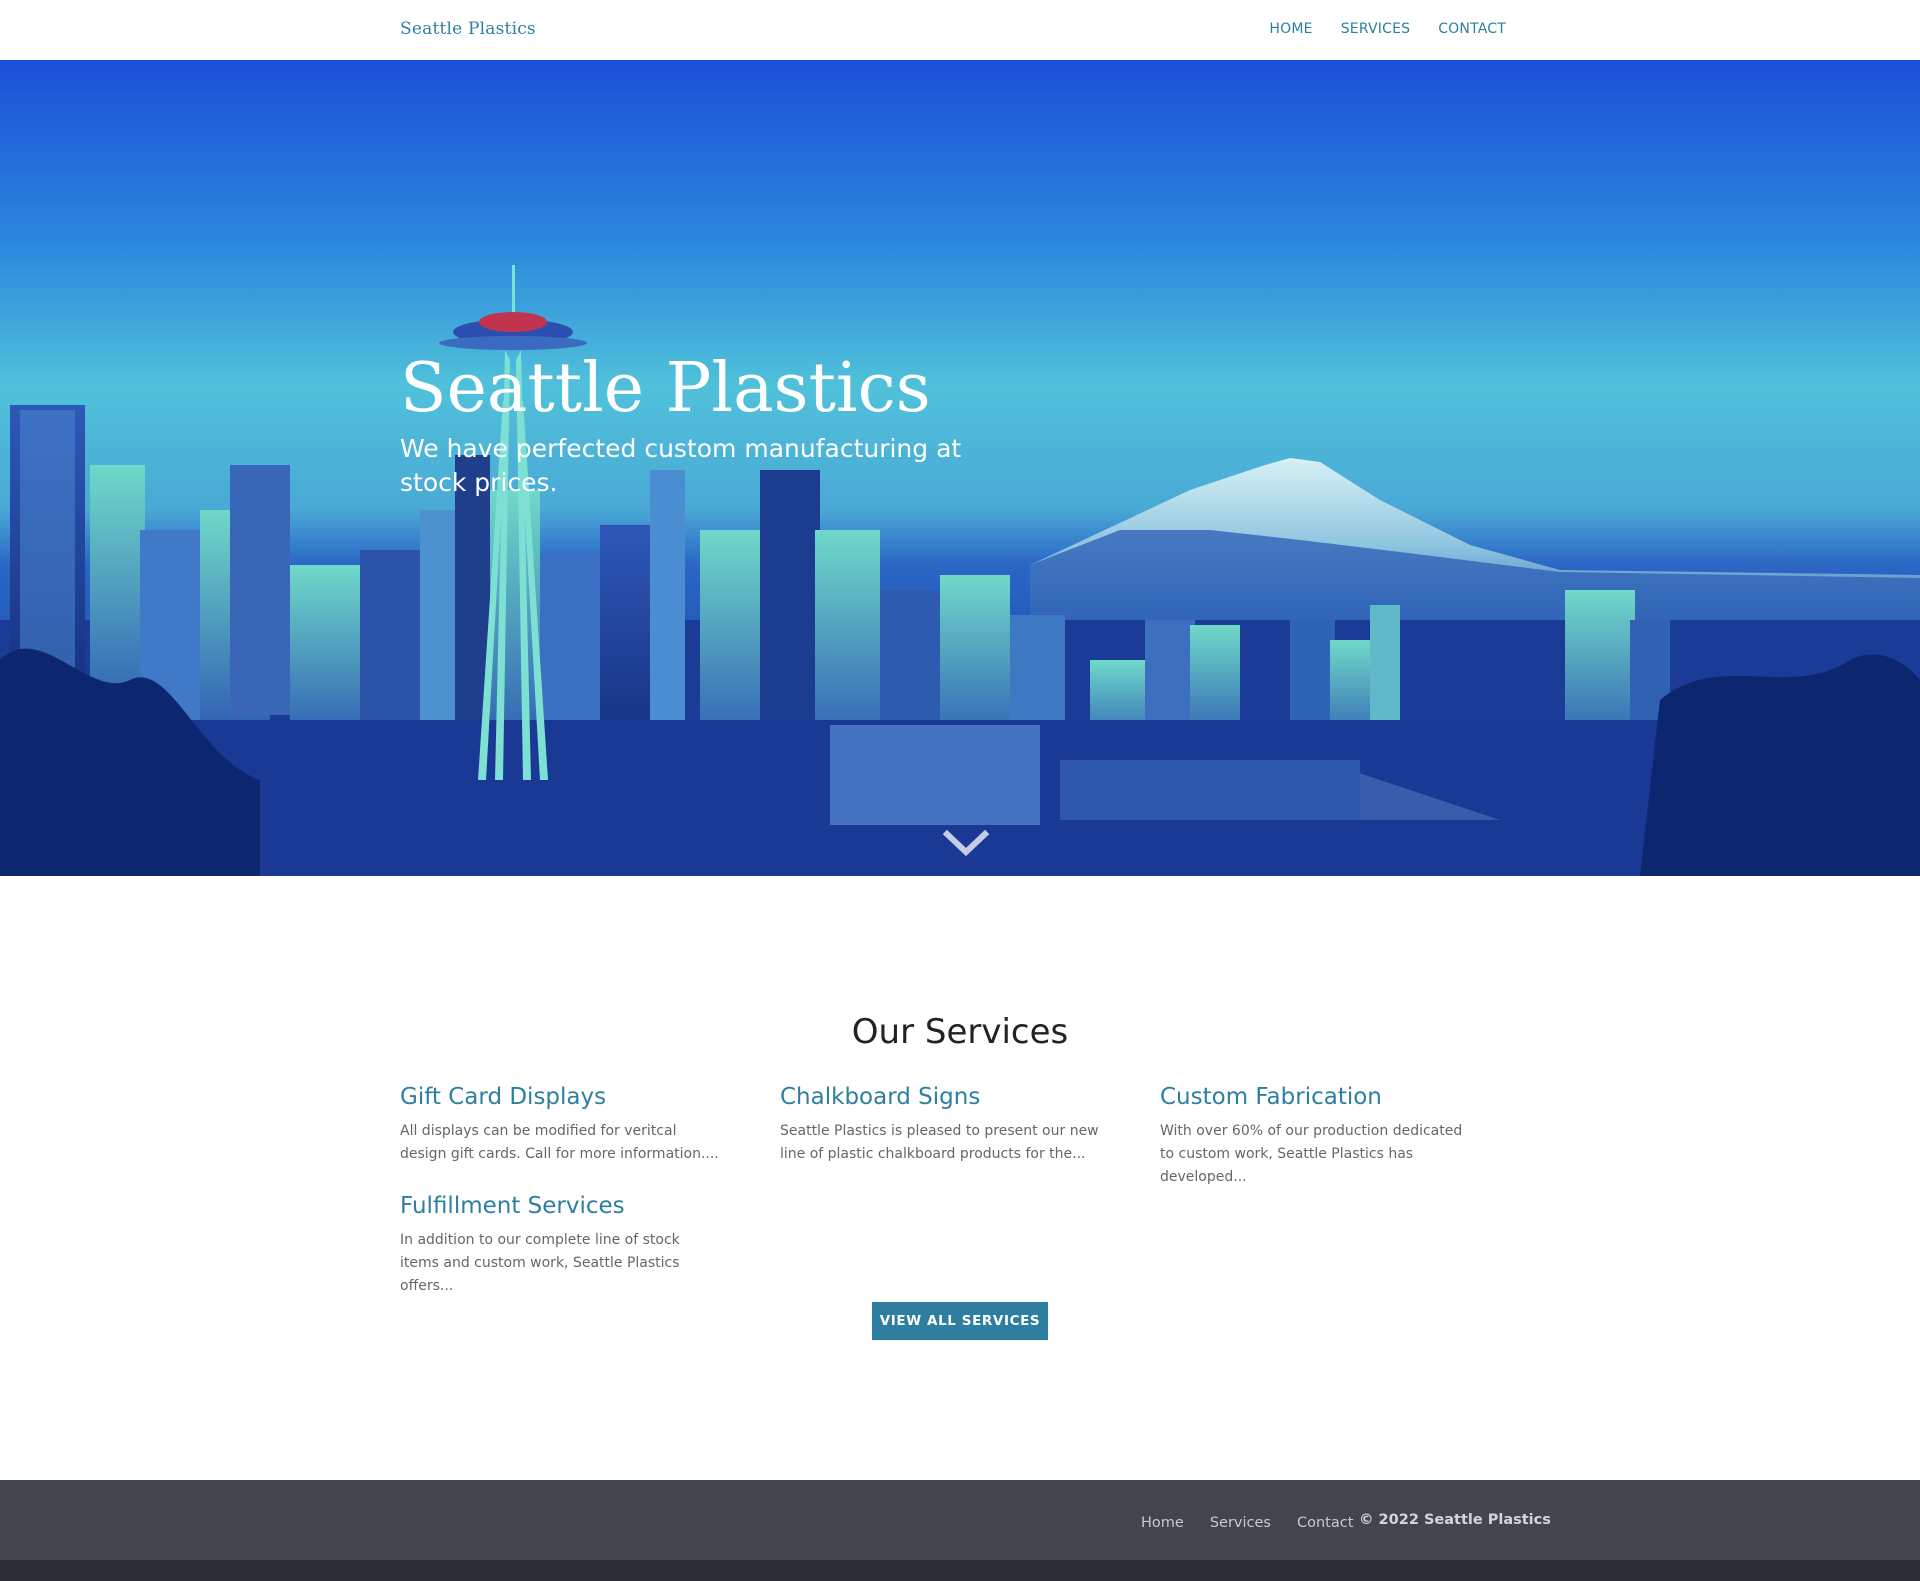  Describe the element at coordinates (960, 1570) in the screenshot. I see `footer-bottom-bar` at that location.